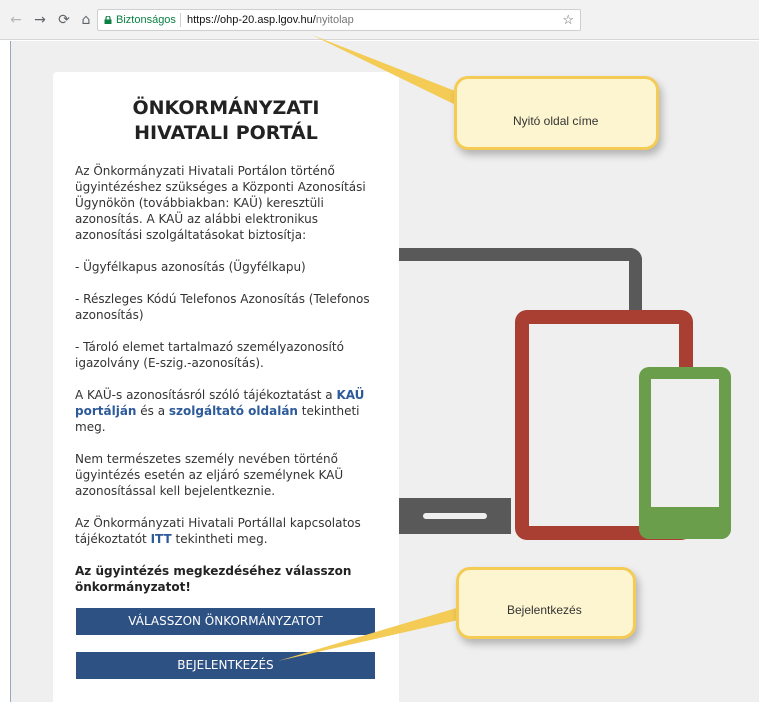  Describe the element at coordinates (556, 121) in the screenshot. I see `title-callout-text: Nyitó oldal címe` at that location.